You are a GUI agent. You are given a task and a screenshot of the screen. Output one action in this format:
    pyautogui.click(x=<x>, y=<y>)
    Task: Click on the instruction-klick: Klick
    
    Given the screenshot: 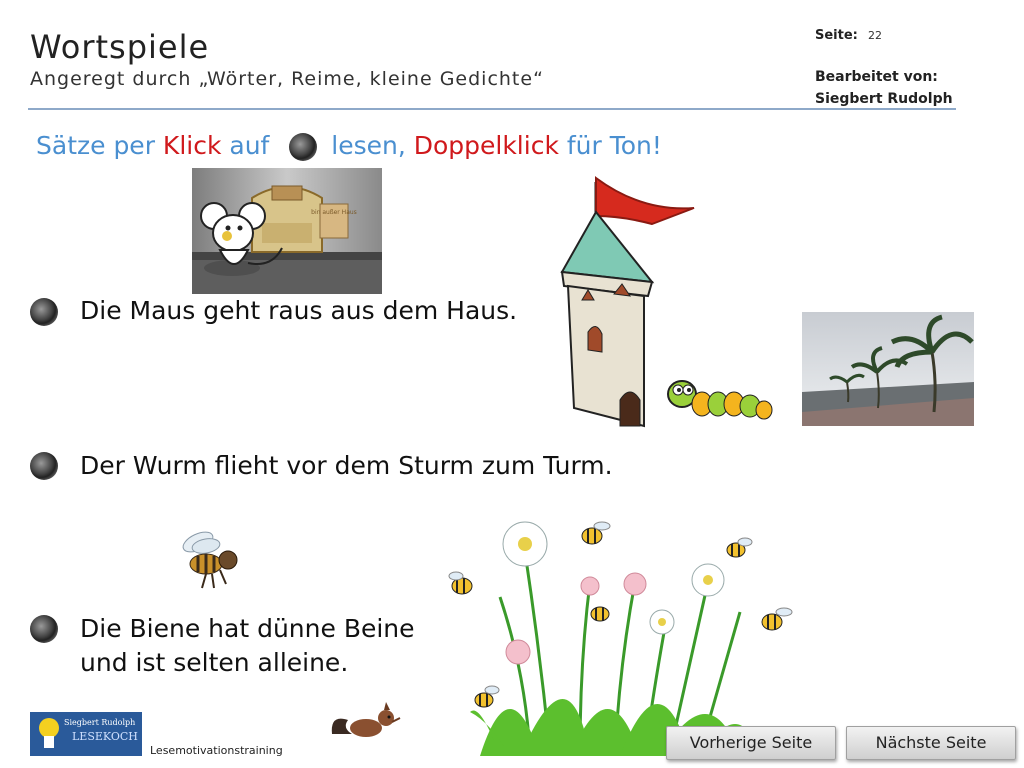 What is the action you would take?
    pyautogui.click(x=192, y=145)
    